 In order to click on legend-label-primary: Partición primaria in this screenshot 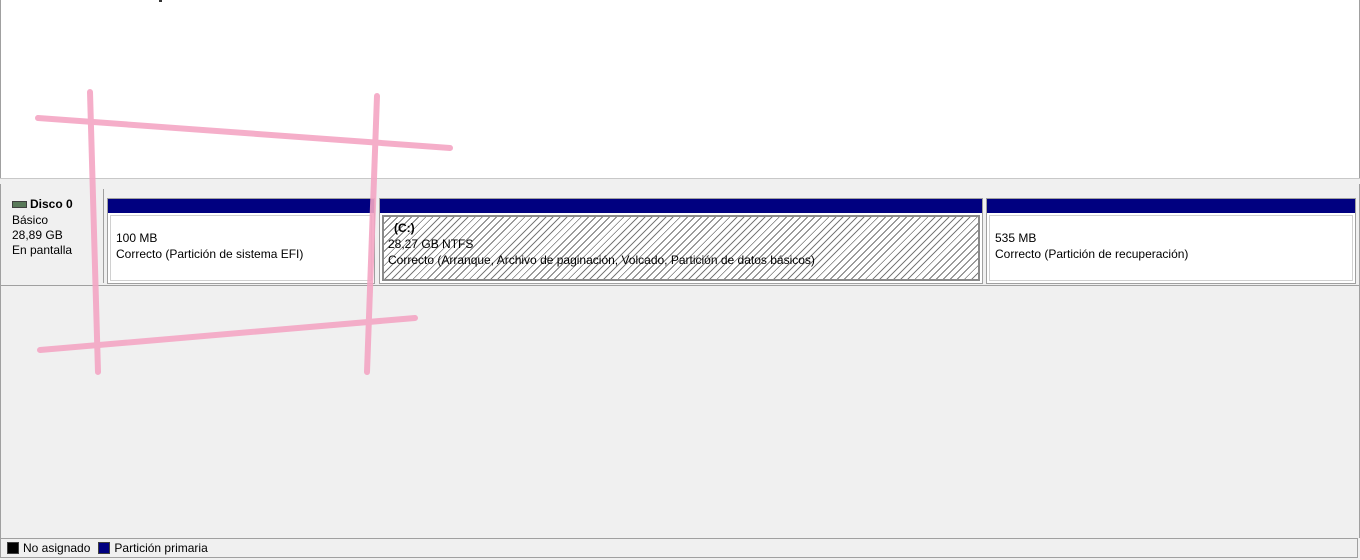, I will do `click(161, 548)`.